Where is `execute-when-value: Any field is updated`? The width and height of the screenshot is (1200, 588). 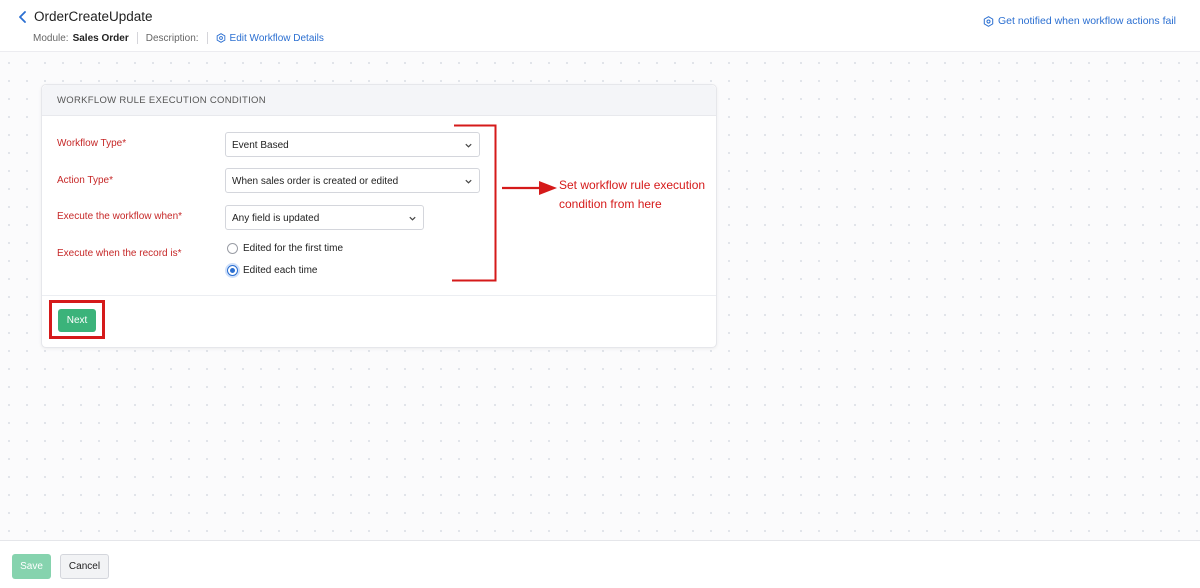 execute-when-value: Any field is updated is located at coordinates (276, 218).